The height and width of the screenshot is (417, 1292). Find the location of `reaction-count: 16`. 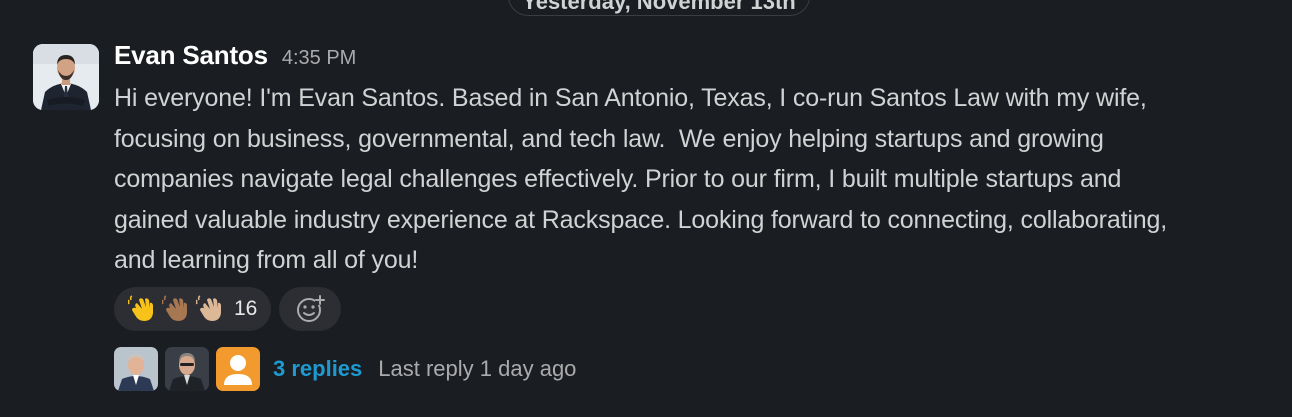

reaction-count: 16 is located at coordinates (246, 308).